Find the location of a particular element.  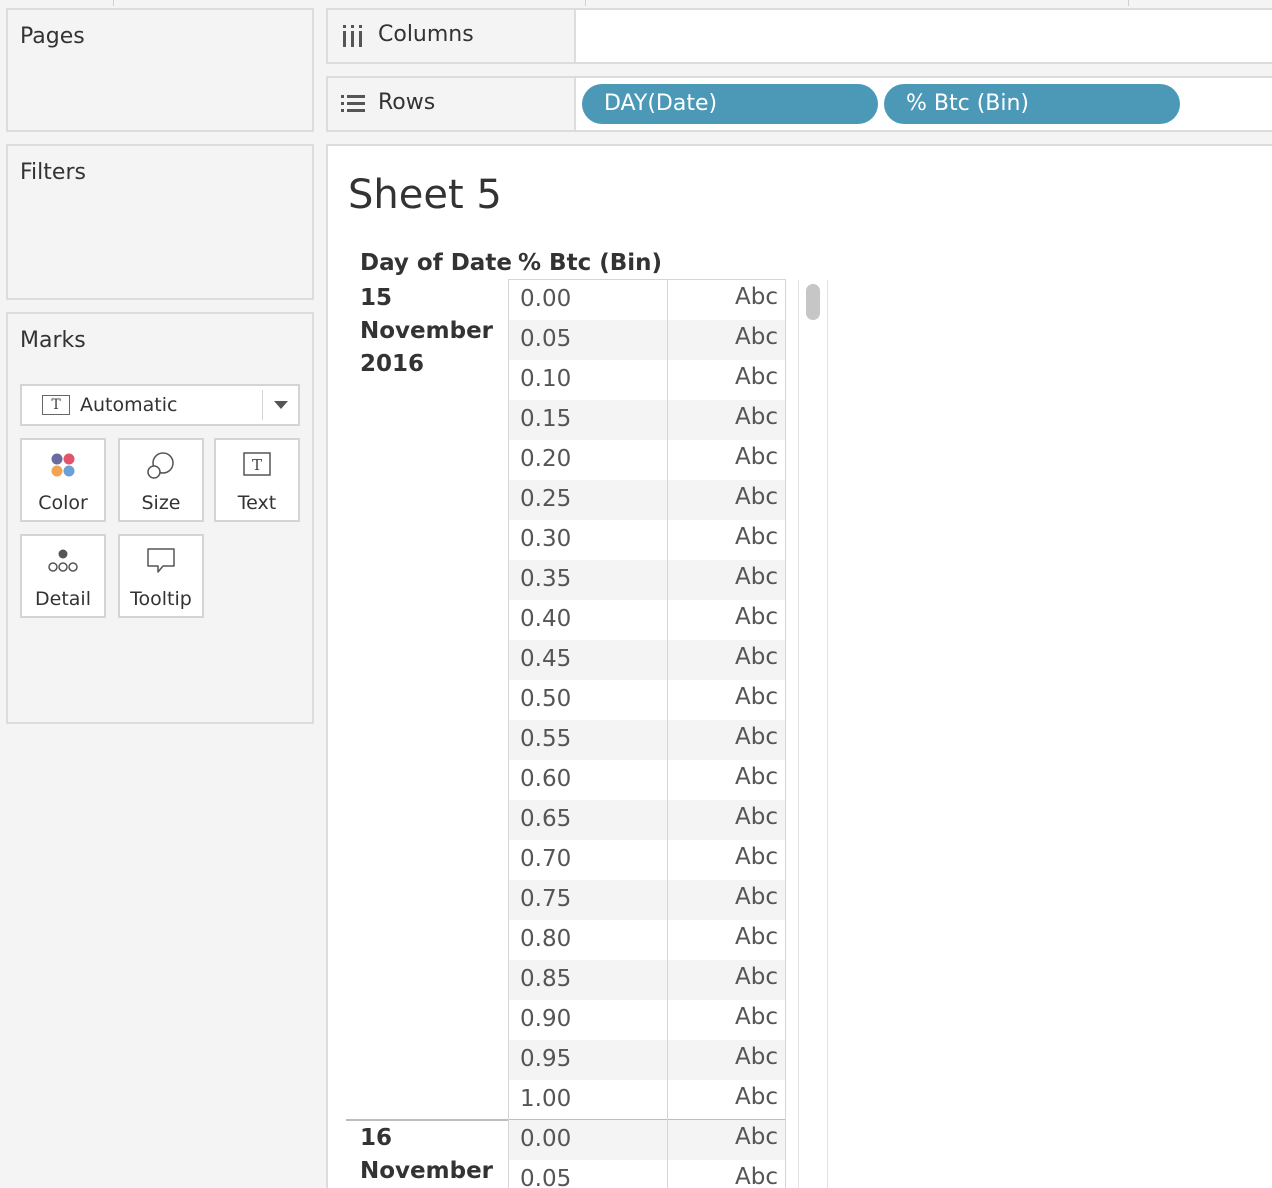

table-row: 0.40 Abc is located at coordinates (647, 620).